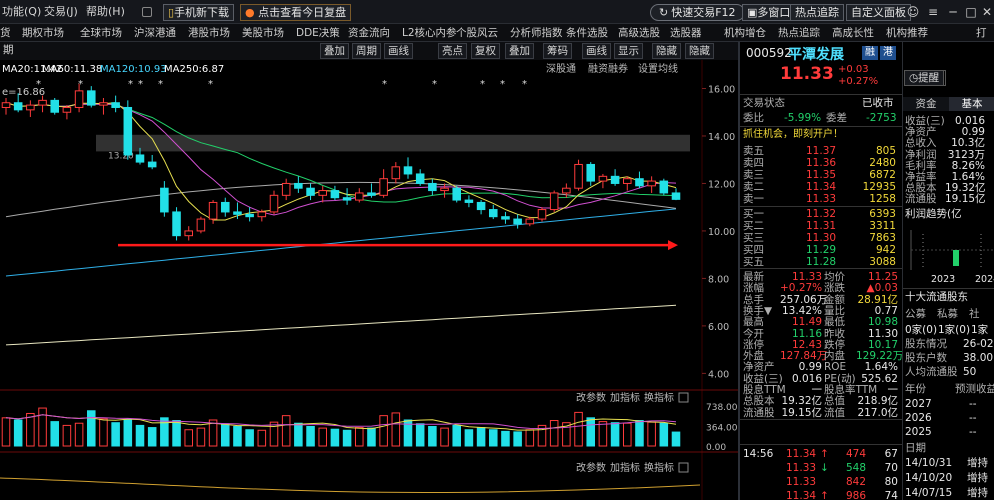  I want to click on hot-tracking-button: 热点追踪, so click(817, 12).